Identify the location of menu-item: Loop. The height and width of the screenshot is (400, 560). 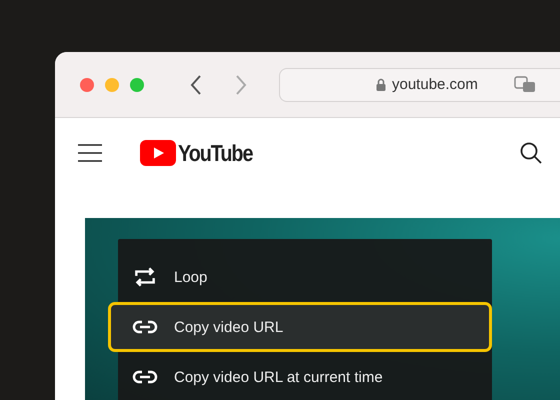
(305, 277).